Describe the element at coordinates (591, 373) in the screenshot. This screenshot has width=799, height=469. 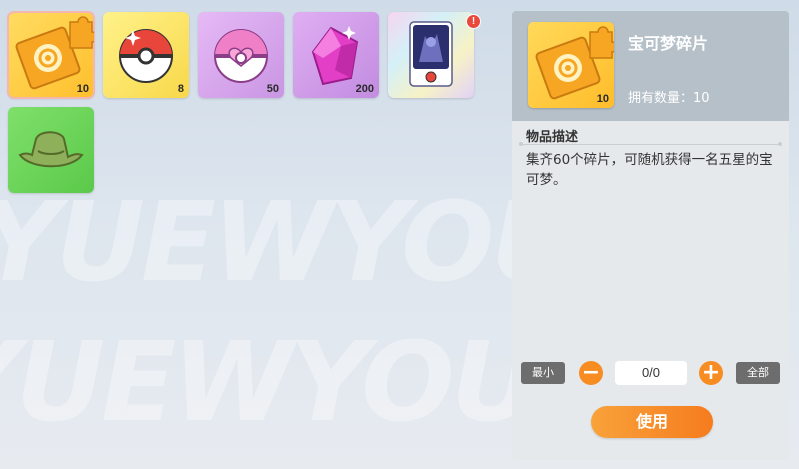
I see `decrease-quantity-button: −` at that location.